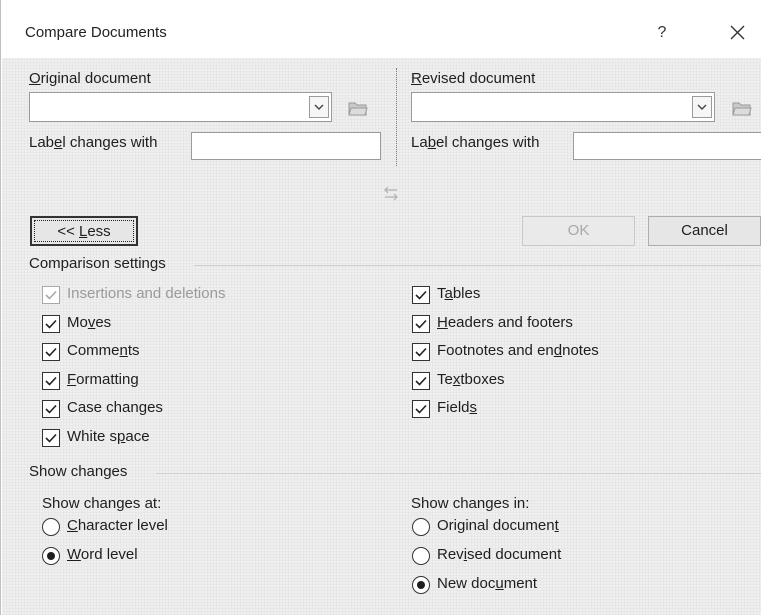 Image resolution: width=761 pixels, height=615 pixels. What do you see at coordinates (487, 583) in the screenshot?
I see `radio-label: New document` at bounding box center [487, 583].